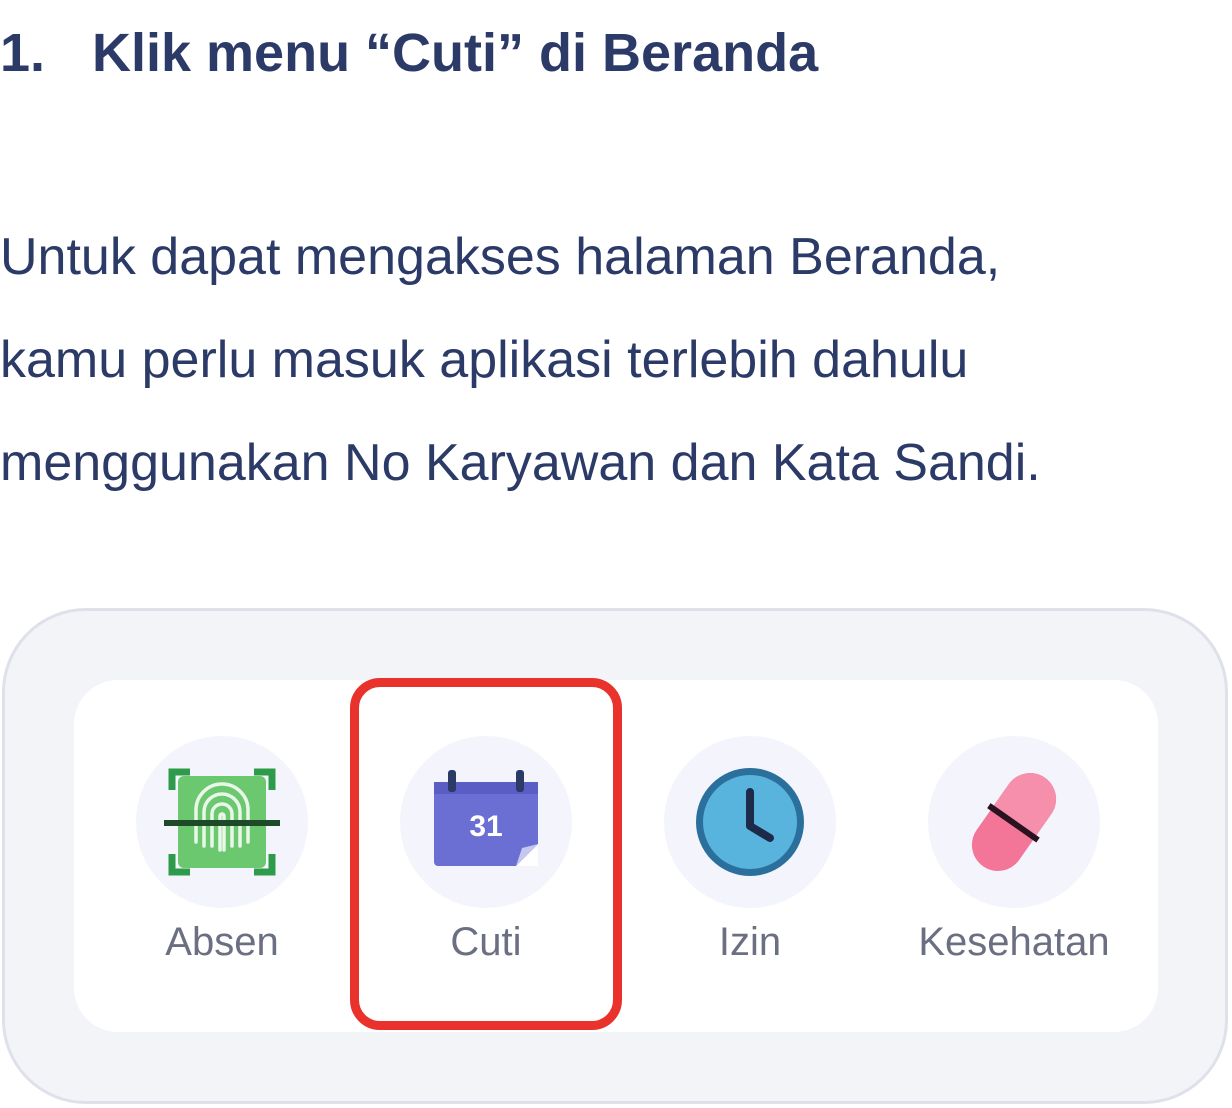 The height and width of the screenshot is (1108, 1232). What do you see at coordinates (750, 942) in the screenshot?
I see `menu-item-label: Izin` at bounding box center [750, 942].